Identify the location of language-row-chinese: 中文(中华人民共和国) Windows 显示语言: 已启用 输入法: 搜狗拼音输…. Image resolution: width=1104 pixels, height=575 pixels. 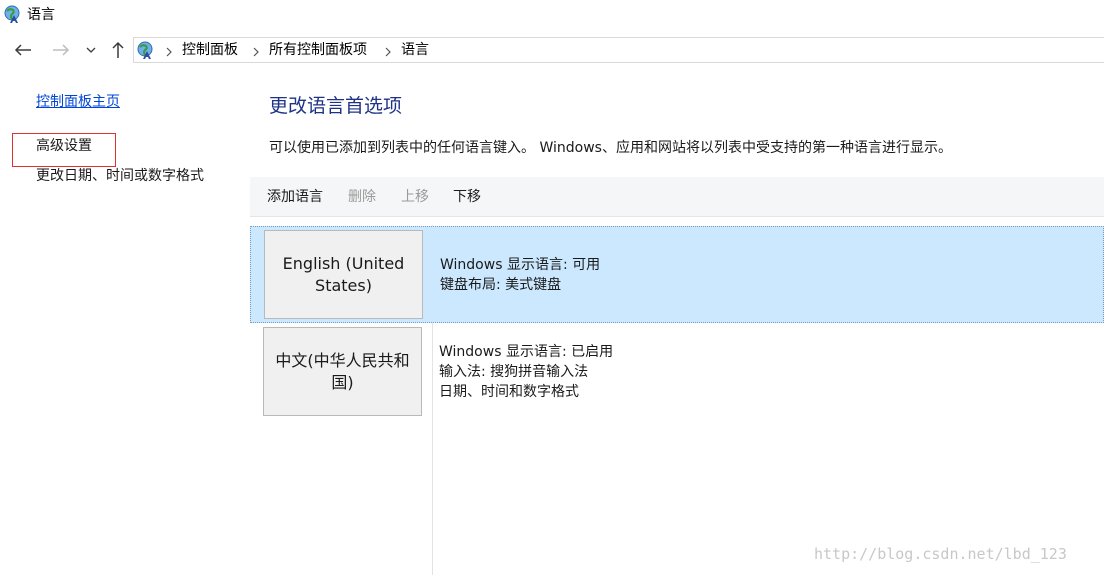
(677, 371).